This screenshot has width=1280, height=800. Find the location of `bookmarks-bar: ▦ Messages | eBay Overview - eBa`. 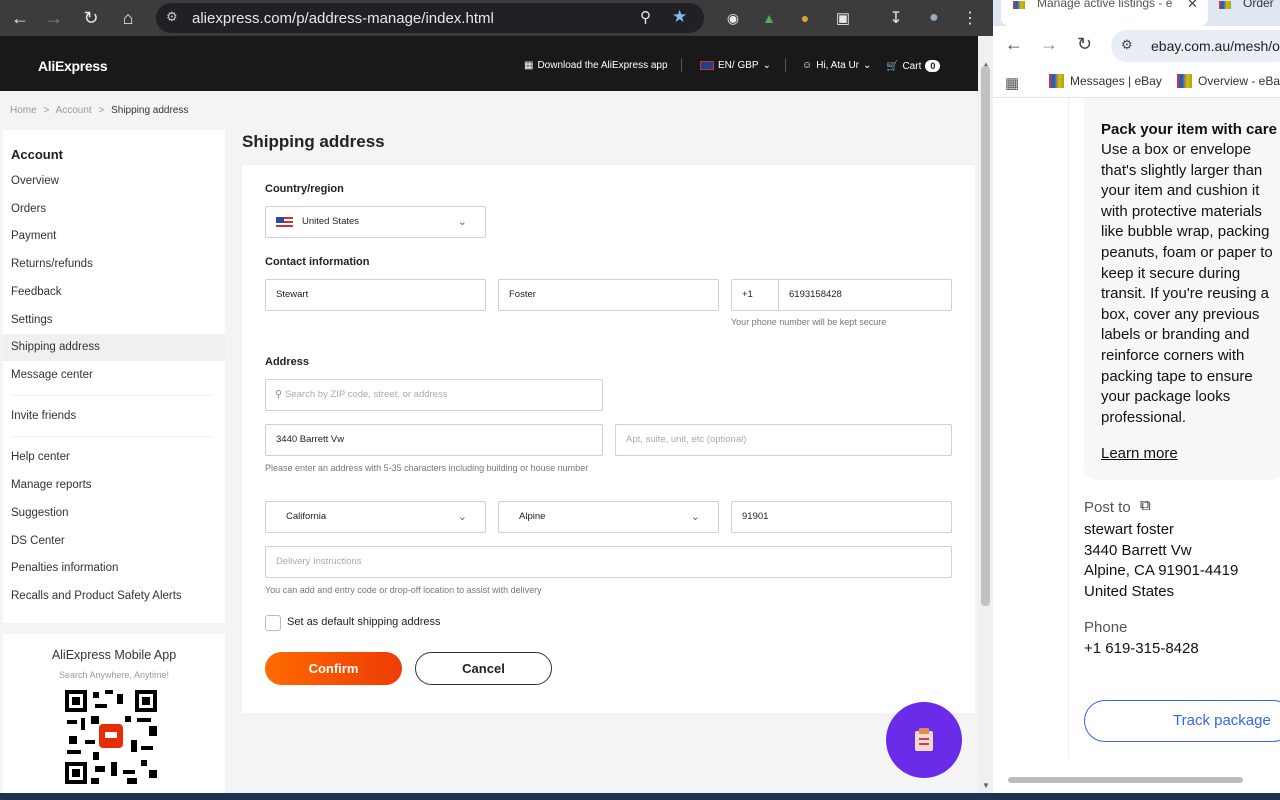

bookmarks-bar: ▦ Messages | eBay Overview - eBa is located at coordinates (1136, 82).